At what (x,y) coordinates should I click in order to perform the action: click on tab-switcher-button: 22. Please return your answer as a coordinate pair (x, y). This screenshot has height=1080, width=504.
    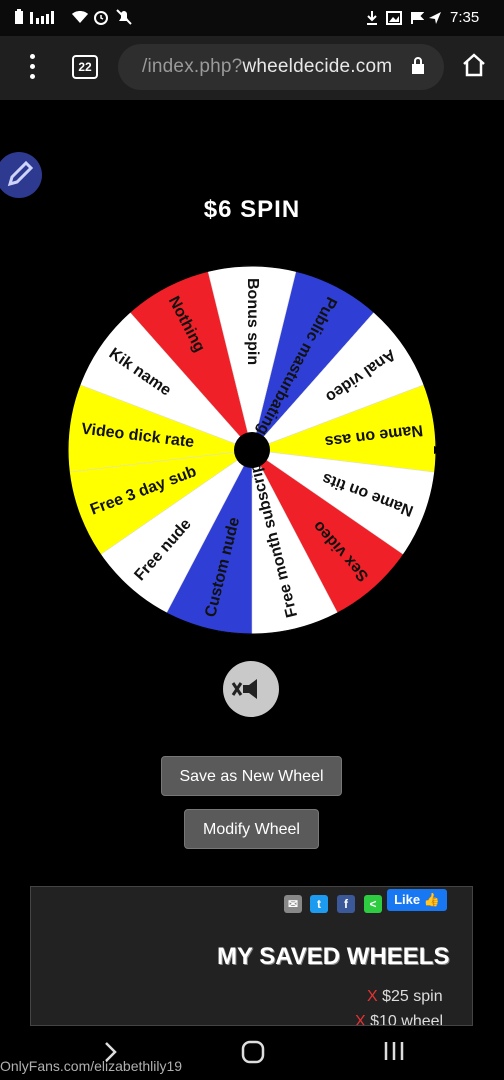
    Looking at the image, I should click on (85, 67).